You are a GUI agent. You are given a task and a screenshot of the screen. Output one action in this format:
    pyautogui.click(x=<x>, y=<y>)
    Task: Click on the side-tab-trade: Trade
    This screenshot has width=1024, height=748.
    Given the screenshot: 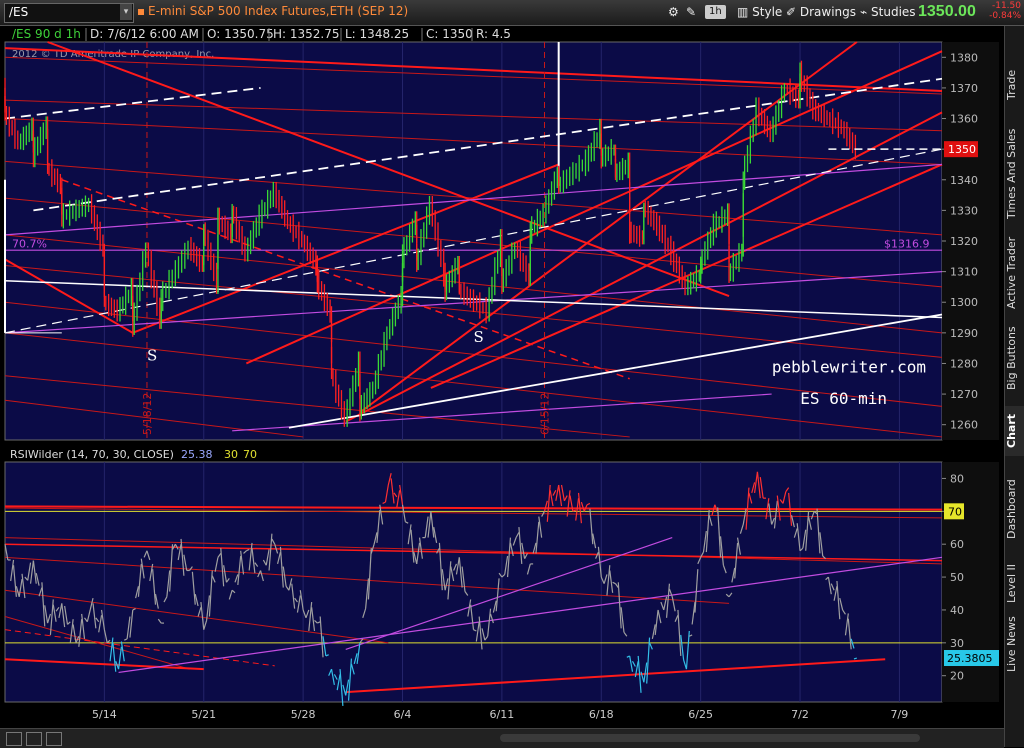 What is the action you would take?
    pyautogui.click(x=1014, y=85)
    